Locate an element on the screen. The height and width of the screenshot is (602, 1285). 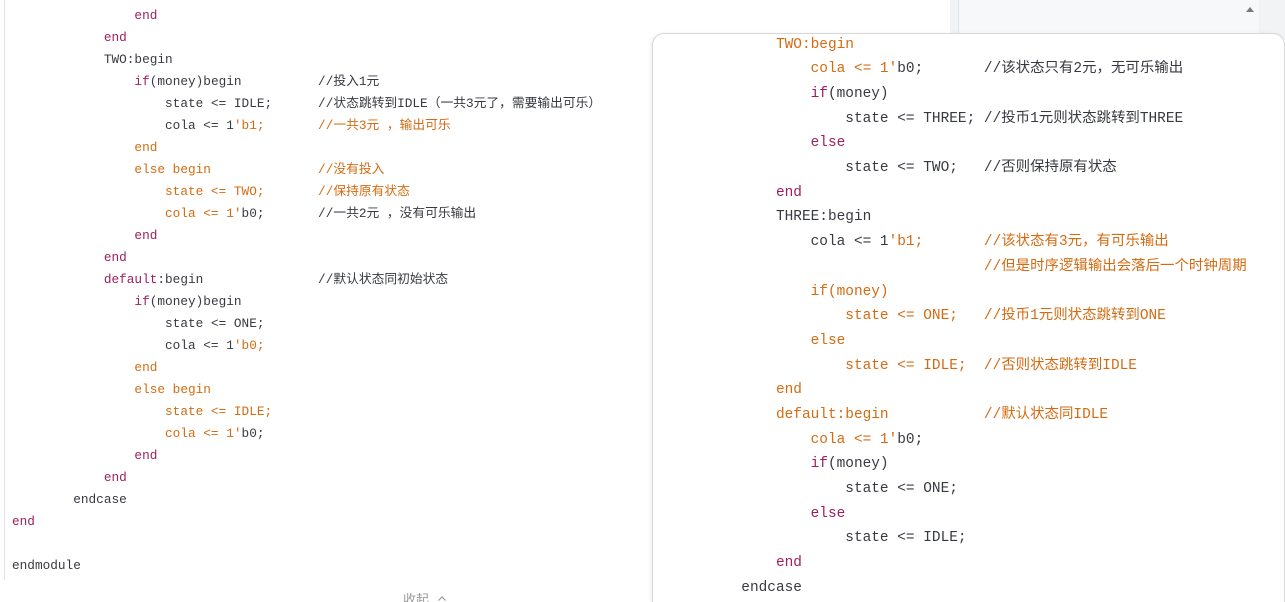
code-line: state <= TWO; //否则保持原有状态 is located at coordinates (978, 168).